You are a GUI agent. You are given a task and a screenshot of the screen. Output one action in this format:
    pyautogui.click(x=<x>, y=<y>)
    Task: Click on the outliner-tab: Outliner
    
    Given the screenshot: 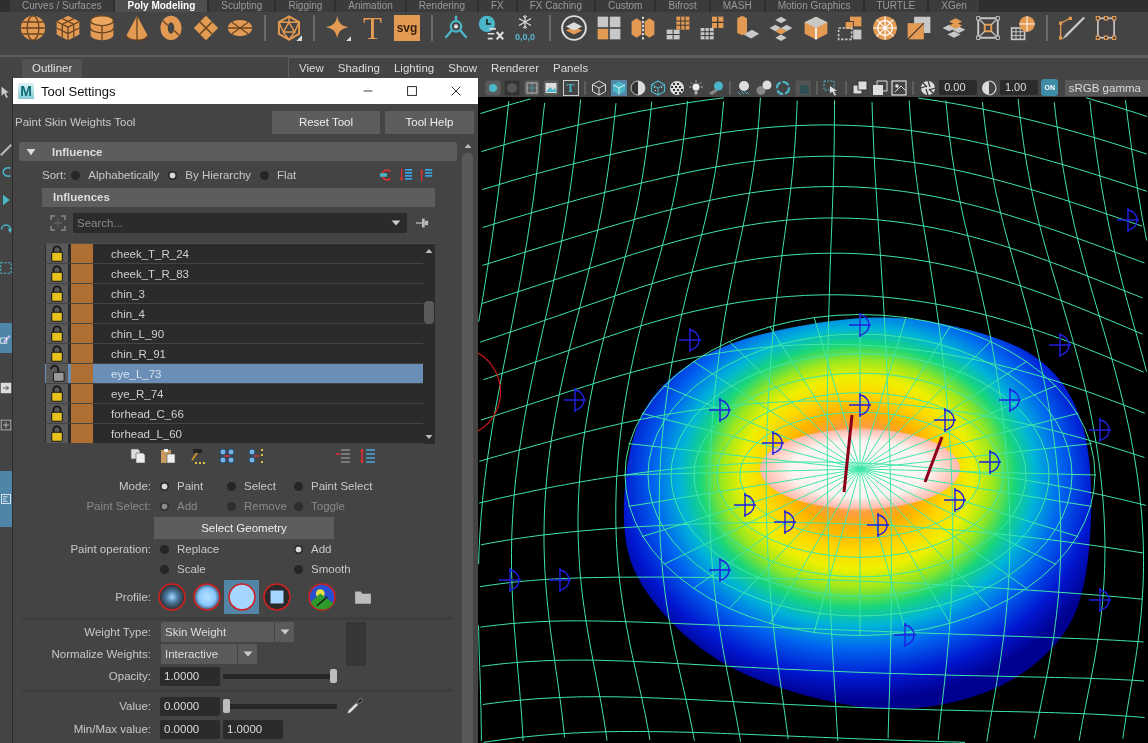 What is the action you would take?
    pyautogui.click(x=52, y=68)
    